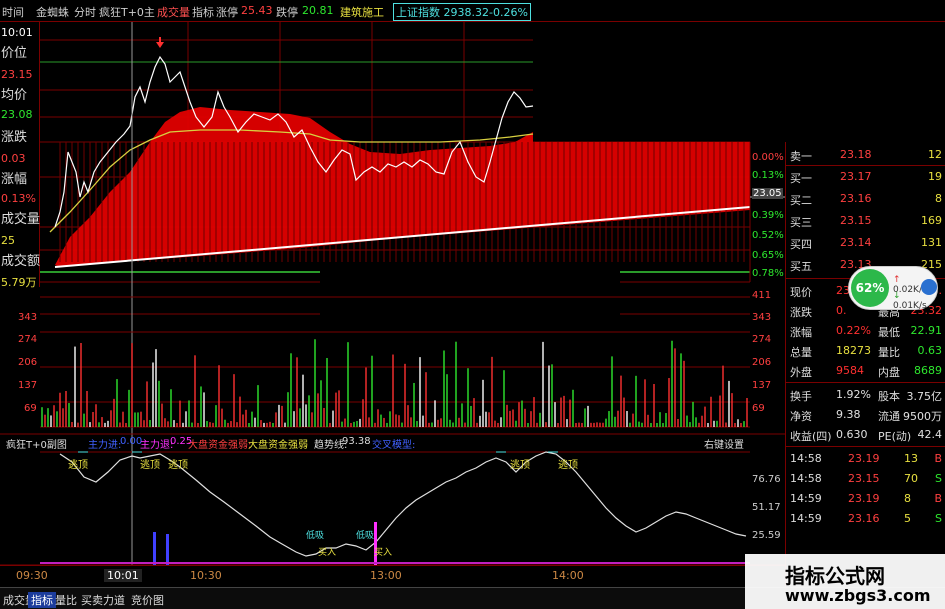 Image resolution: width=945 pixels, height=609 pixels. I want to click on stat-separator, so click(865, 382).